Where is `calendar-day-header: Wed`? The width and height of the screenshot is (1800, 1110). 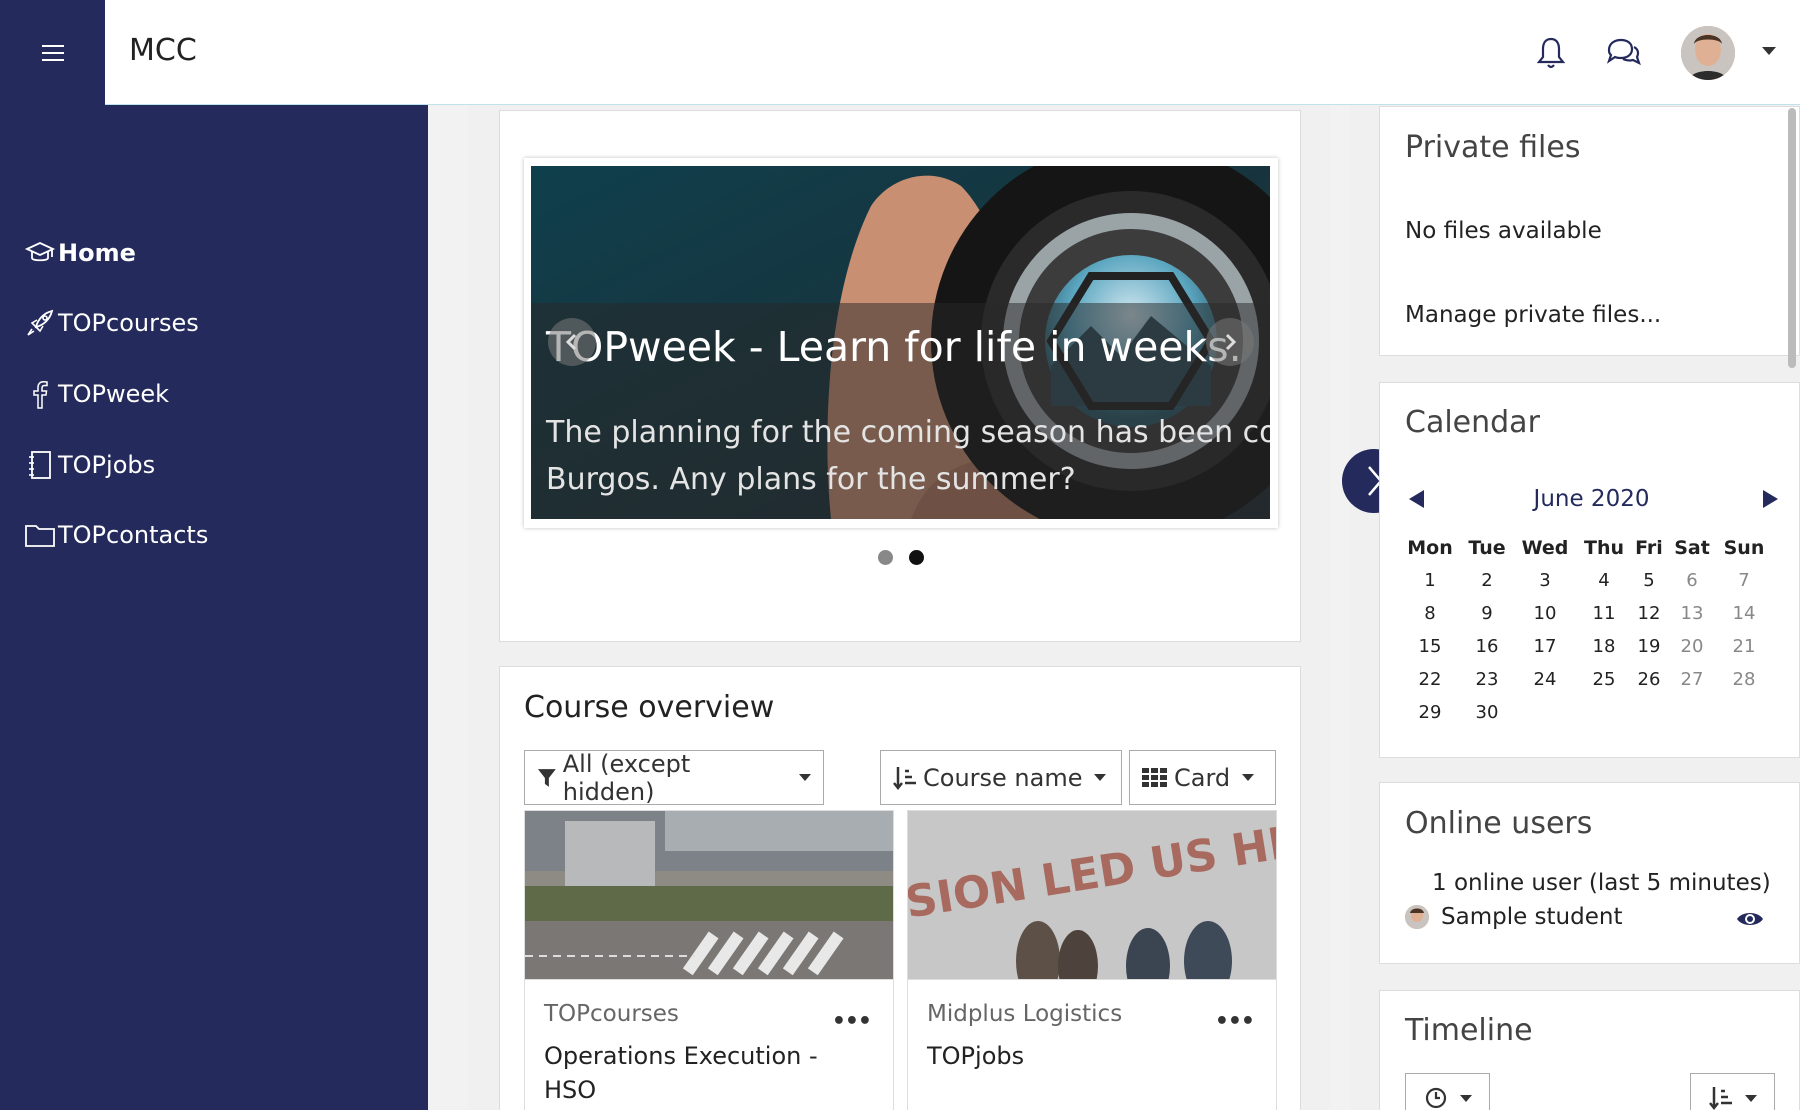 calendar-day-header: Wed is located at coordinates (1545, 548).